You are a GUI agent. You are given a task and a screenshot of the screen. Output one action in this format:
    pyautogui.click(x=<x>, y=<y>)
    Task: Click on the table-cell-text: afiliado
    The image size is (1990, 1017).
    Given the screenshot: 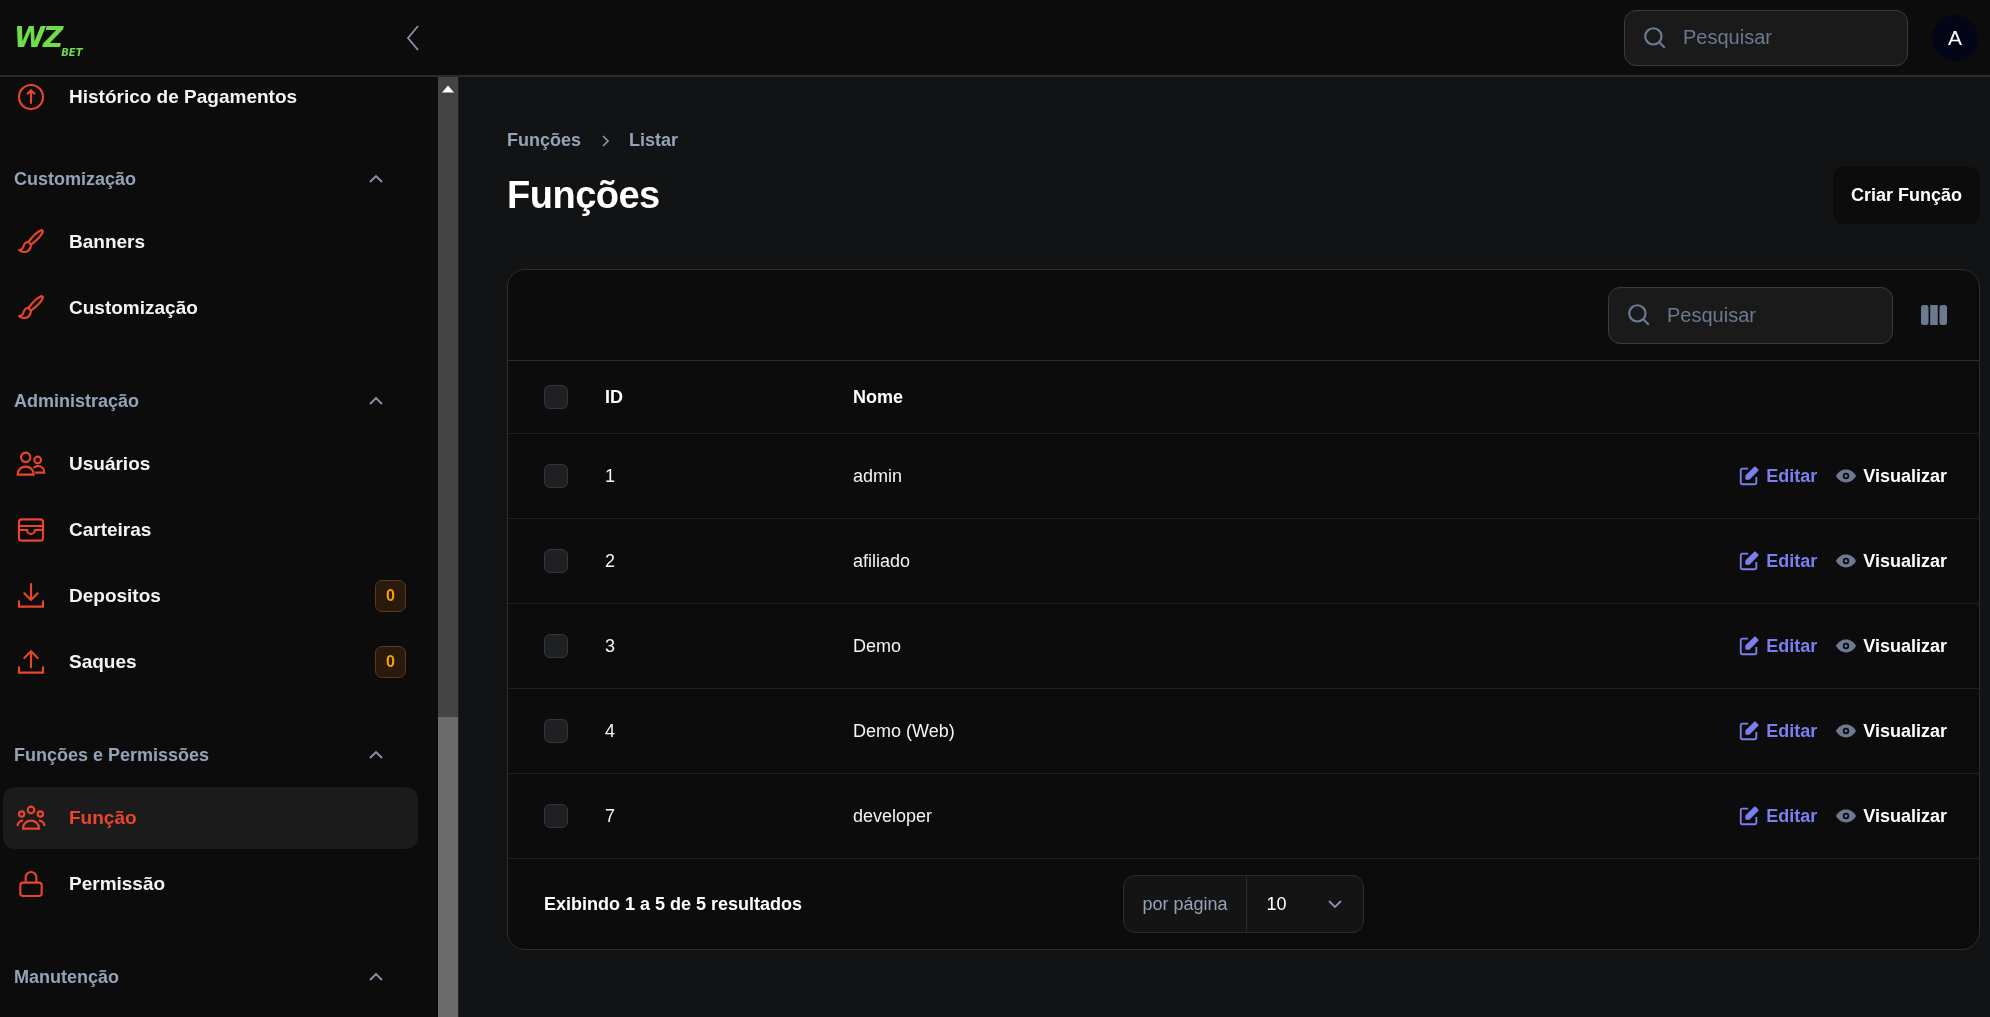 What is the action you would take?
    pyautogui.click(x=882, y=561)
    